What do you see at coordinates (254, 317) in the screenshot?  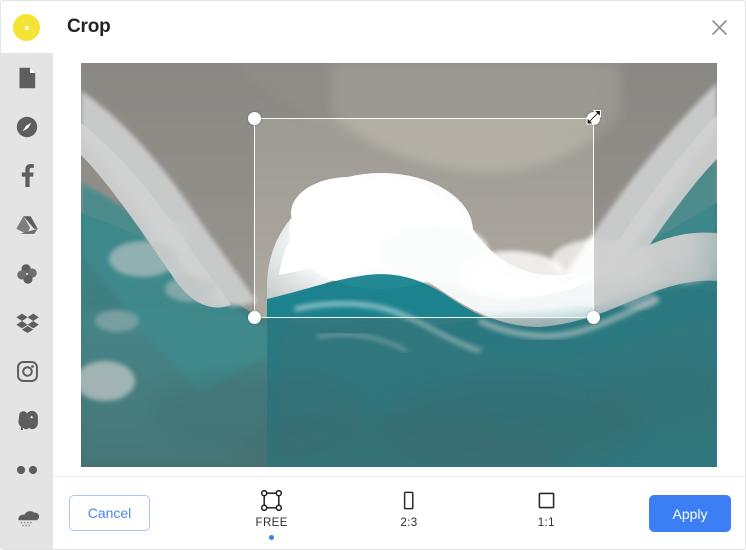 I see `crop-handle-bottom-left` at bounding box center [254, 317].